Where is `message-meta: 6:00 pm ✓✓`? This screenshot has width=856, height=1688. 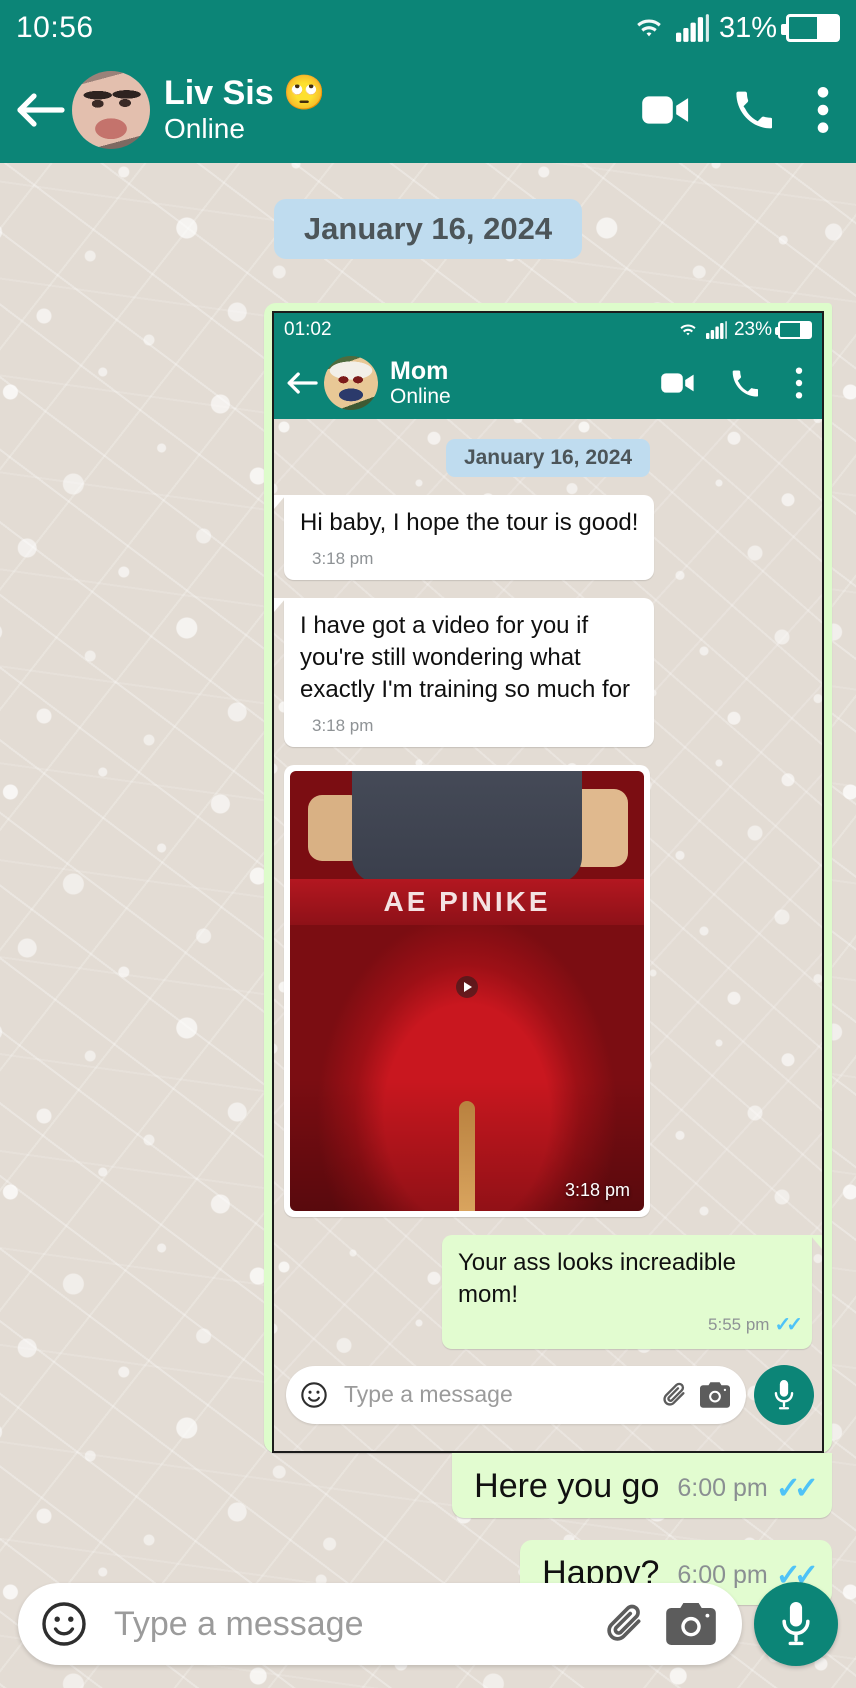 message-meta: 6:00 pm ✓✓ is located at coordinates (748, 1488).